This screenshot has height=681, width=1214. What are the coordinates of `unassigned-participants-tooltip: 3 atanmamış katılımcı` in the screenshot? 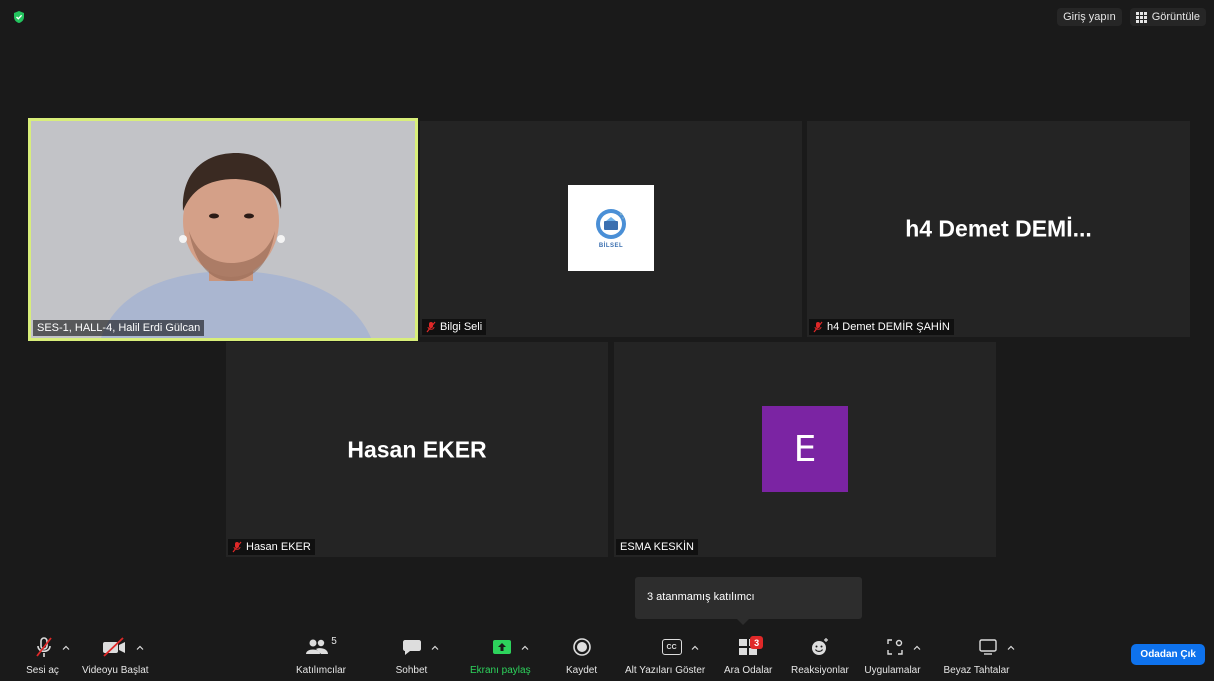 It's located at (748, 601).